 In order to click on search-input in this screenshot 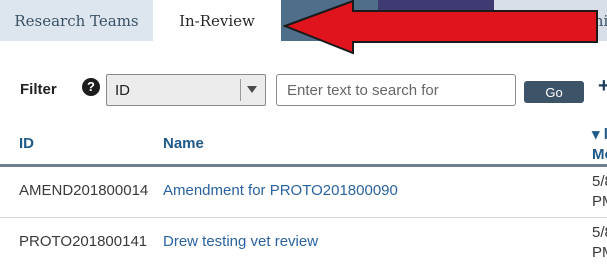, I will do `click(396, 90)`.